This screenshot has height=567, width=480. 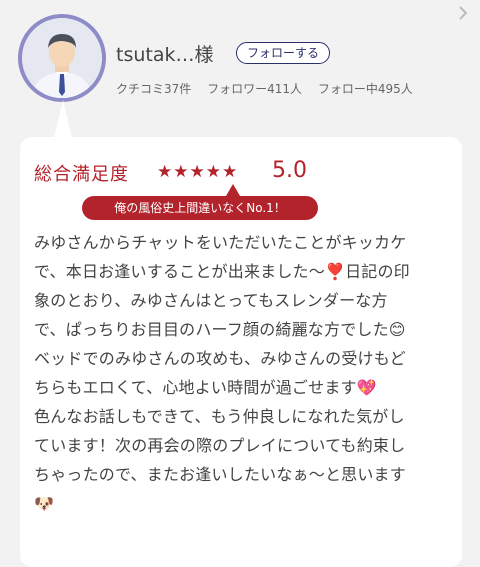 I want to click on profile-stats: クチコミ37件 フォロワー411人 フォロー中495人, so click(x=270, y=88).